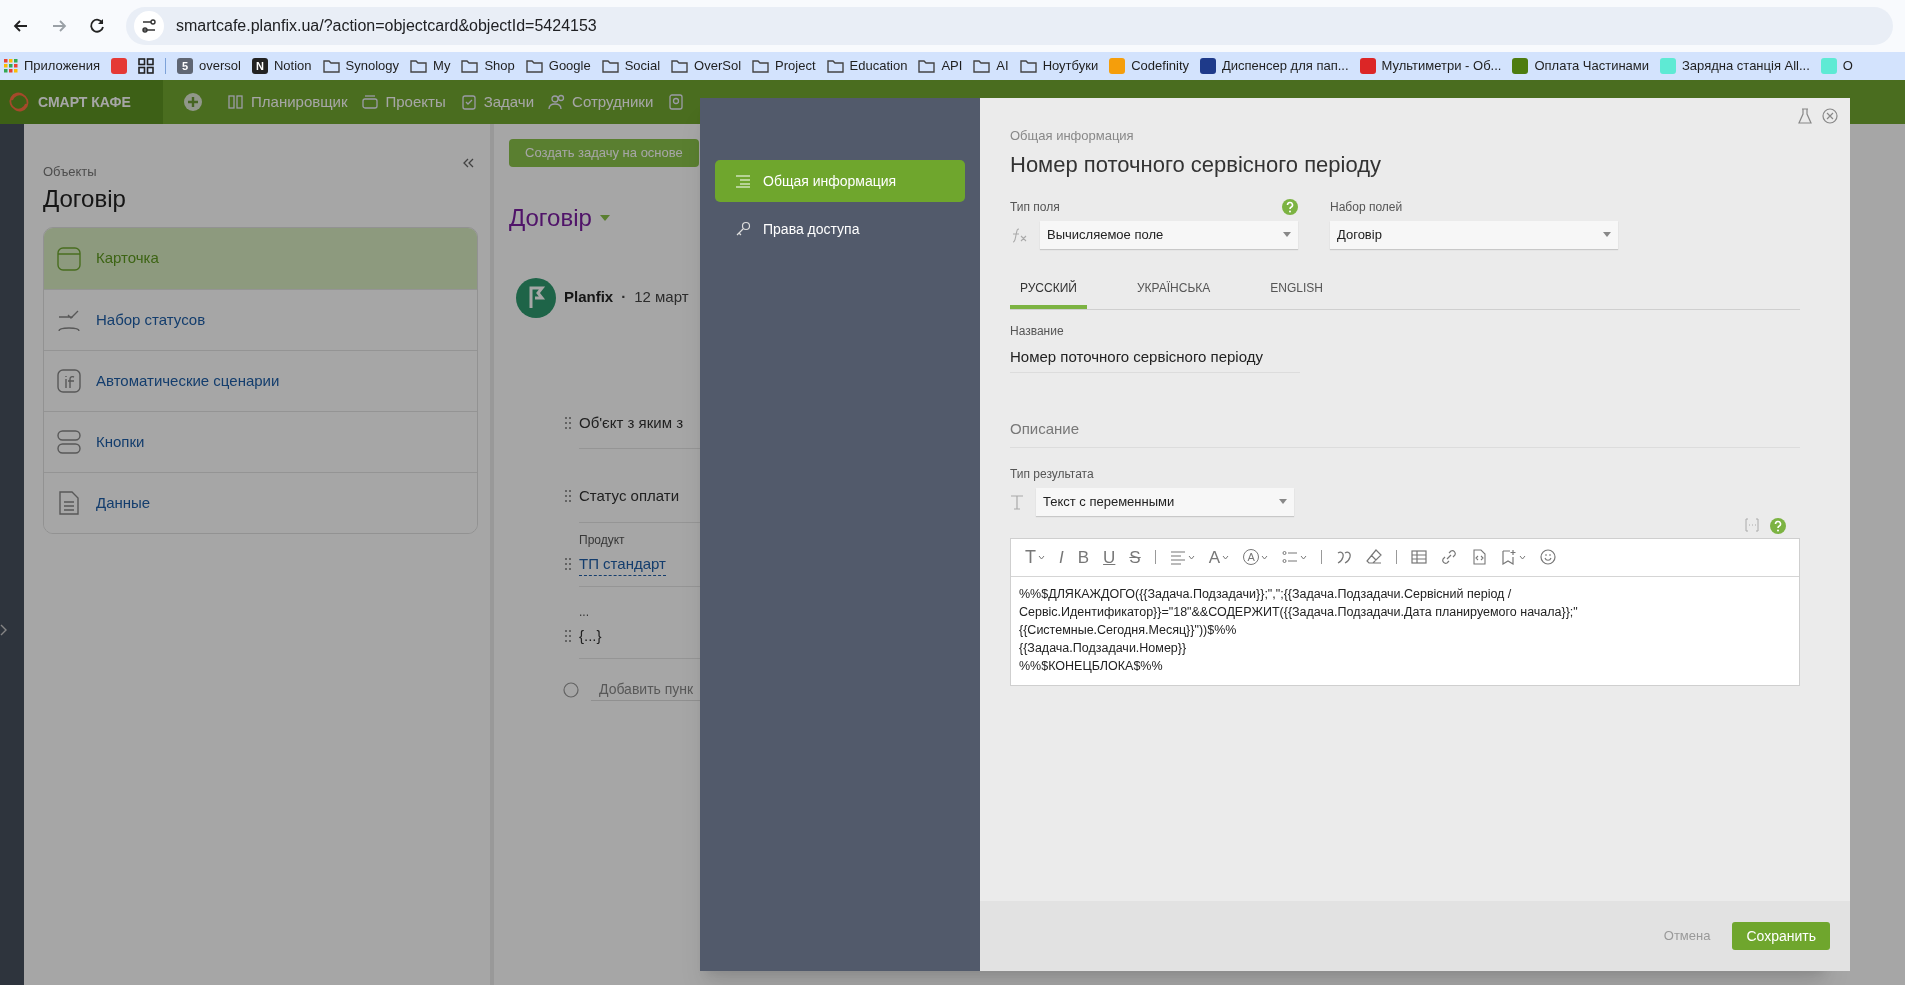 This screenshot has width=1905, height=985. Describe the element at coordinates (1091, 666) in the screenshot. I see `editor-text-line: %%$КОНЕЦБЛОКА$%%` at that location.